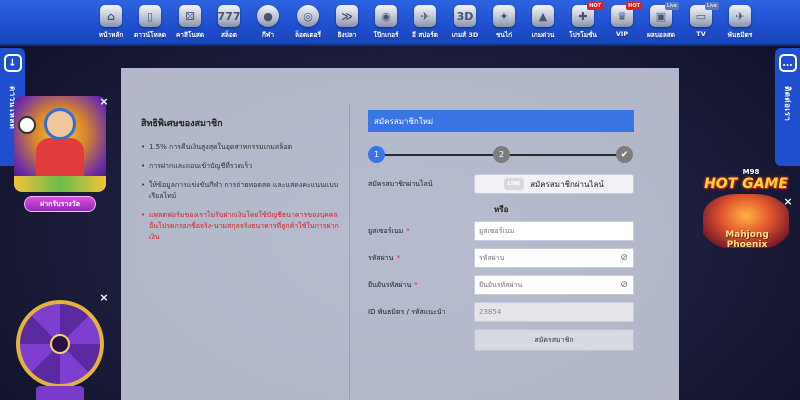 This screenshot has height=400, width=800. Describe the element at coordinates (554, 312) in the screenshot. I see `partner-id-input` at that location.